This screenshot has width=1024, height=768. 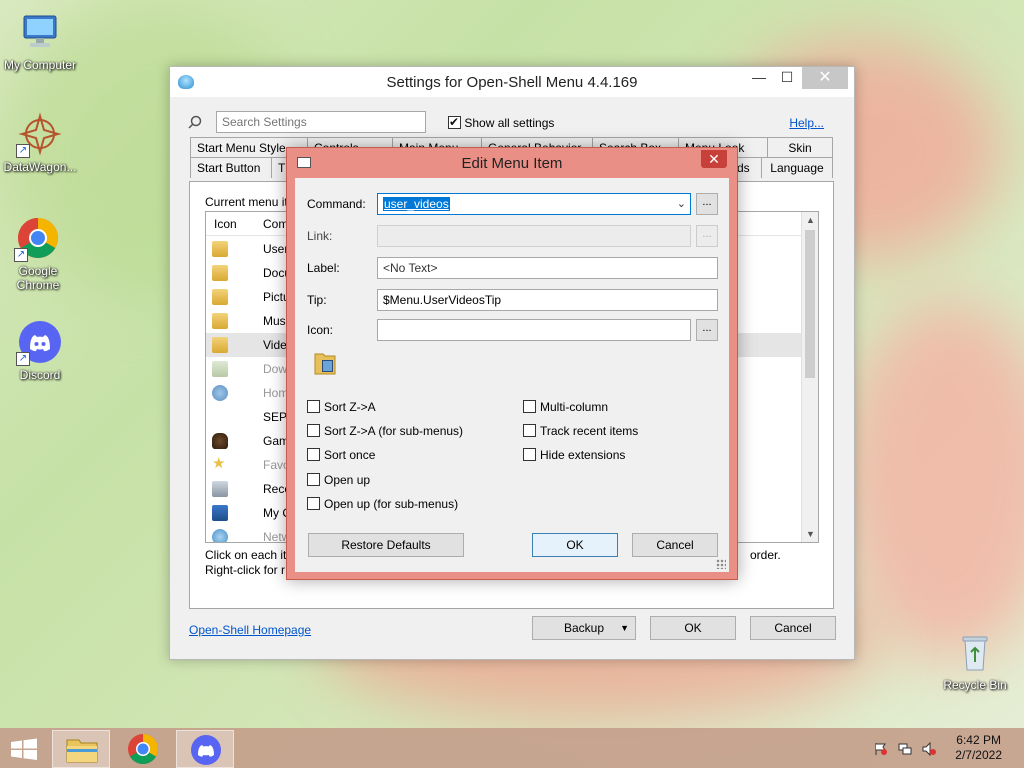 I want to click on recent-items-icon, so click(x=220, y=489).